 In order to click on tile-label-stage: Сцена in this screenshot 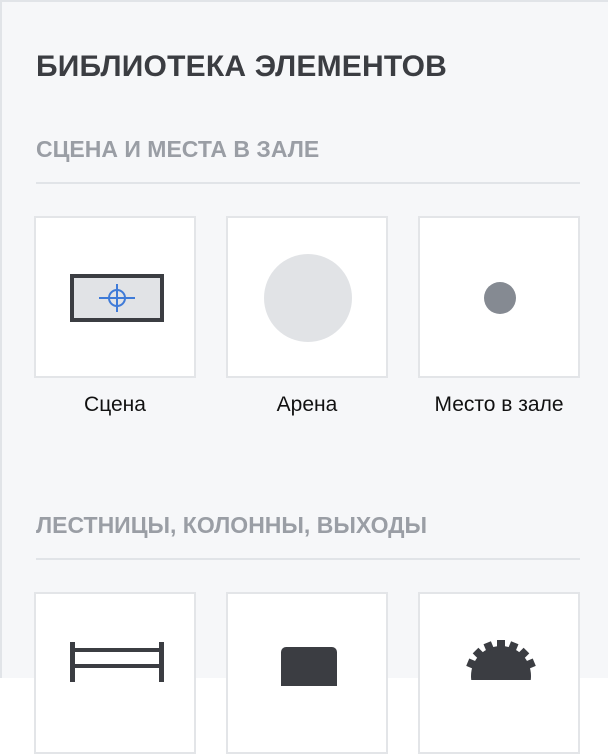, I will do `click(115, 404)`.